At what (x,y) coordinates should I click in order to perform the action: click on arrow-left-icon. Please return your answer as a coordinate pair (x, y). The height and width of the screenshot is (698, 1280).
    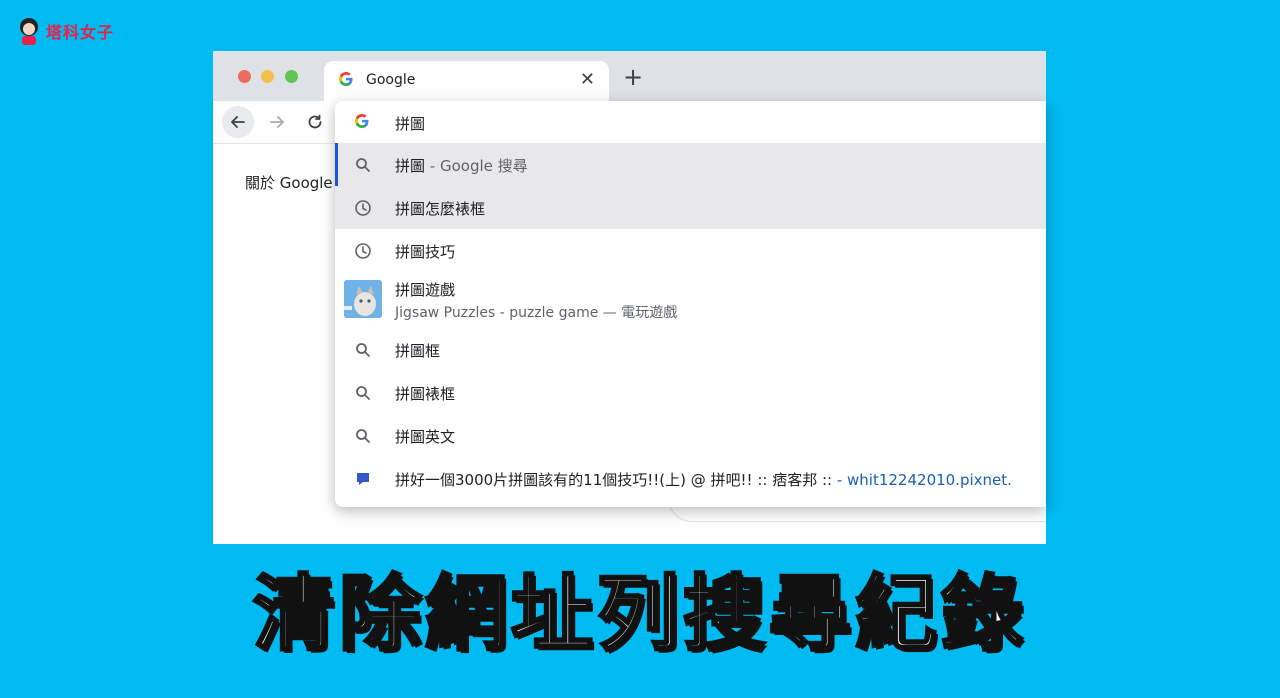
    Looking at the image, I should click on (238, 122).